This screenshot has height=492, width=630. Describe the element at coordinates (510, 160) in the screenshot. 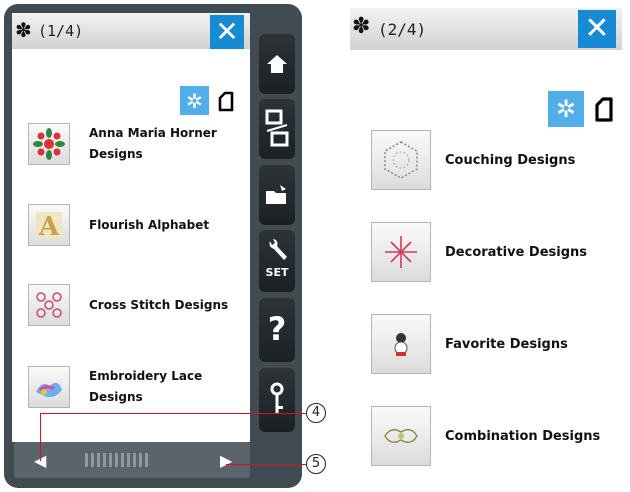

I see `item-label: Couching Designs` at that location.